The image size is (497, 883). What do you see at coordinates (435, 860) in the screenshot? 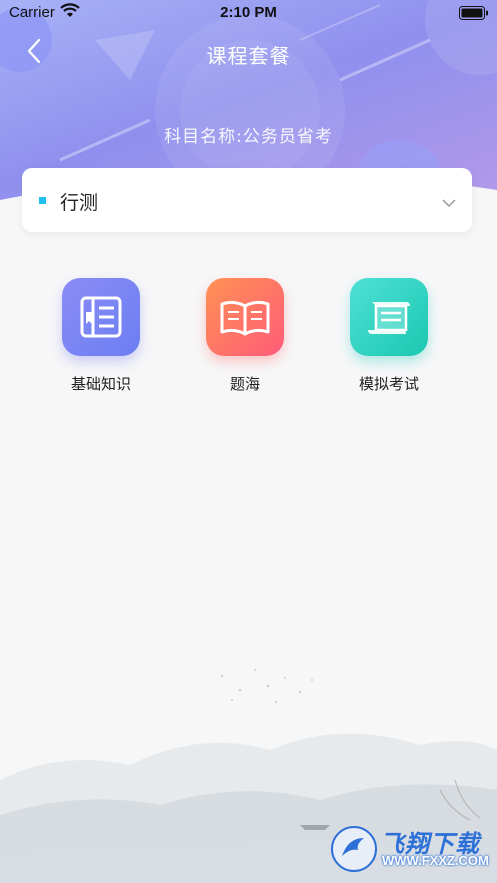
I see `watermark-url: WWW.FXXZ.COM` at bounding box center [435, 860].